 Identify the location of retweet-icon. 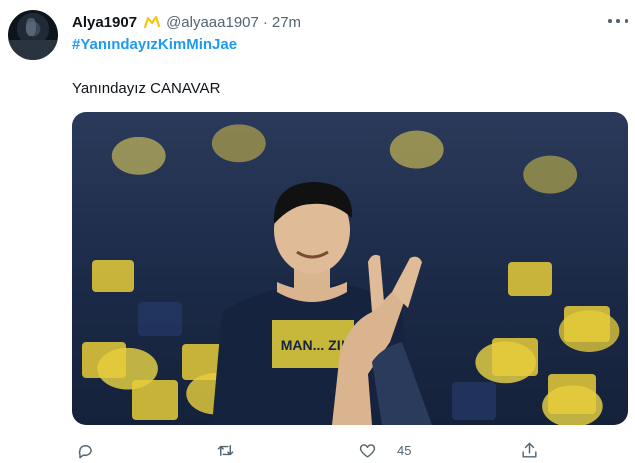
(225, 450).